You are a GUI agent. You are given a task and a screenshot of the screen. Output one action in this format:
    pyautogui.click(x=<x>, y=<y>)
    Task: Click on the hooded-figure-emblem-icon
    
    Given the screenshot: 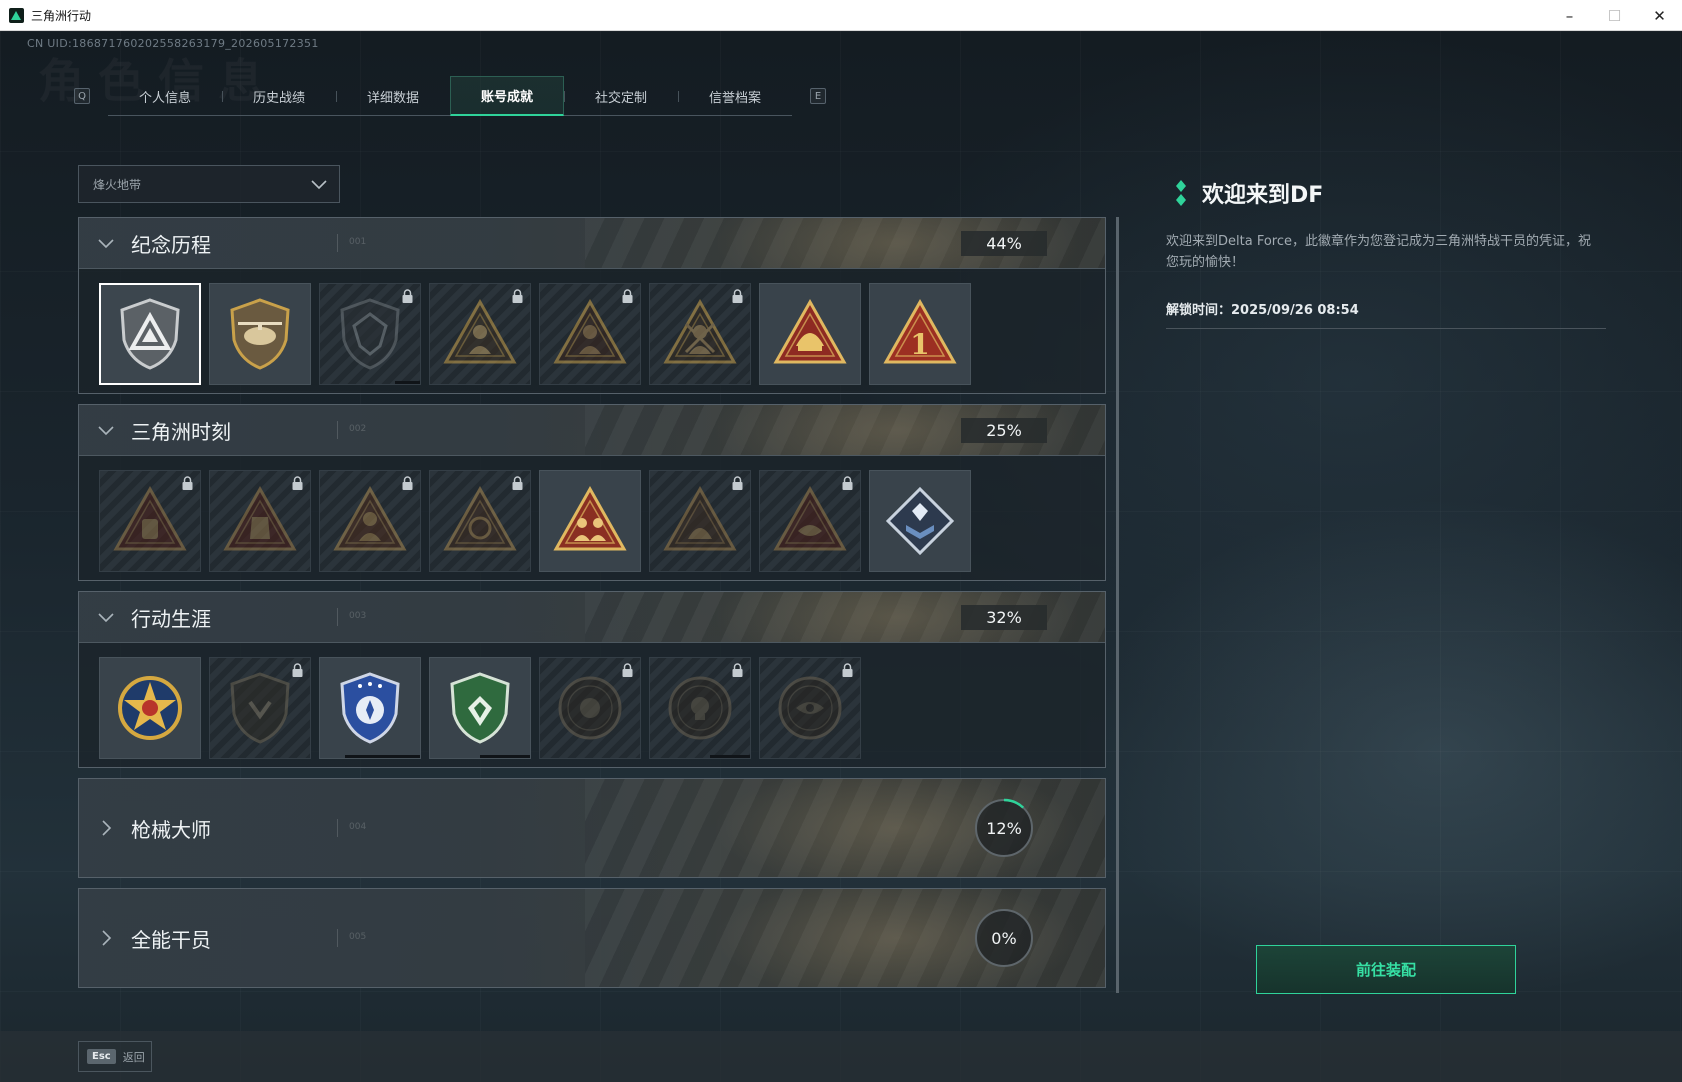 What is the action you would take?
    pyautogui.click(x=590, y=331)
    